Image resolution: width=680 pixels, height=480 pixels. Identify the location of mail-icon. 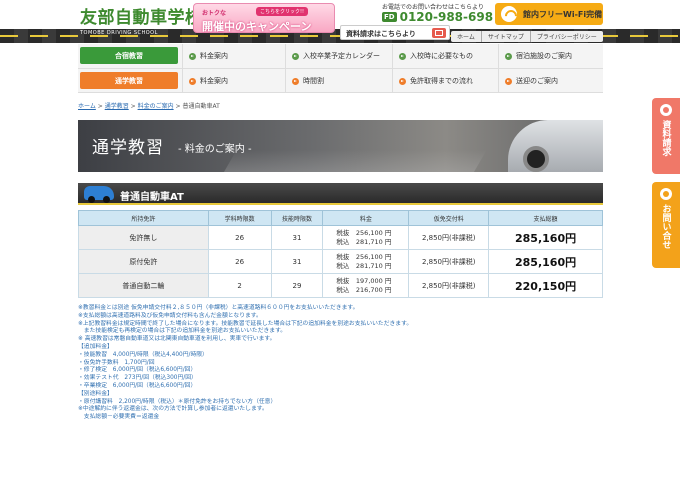
(439, 33).